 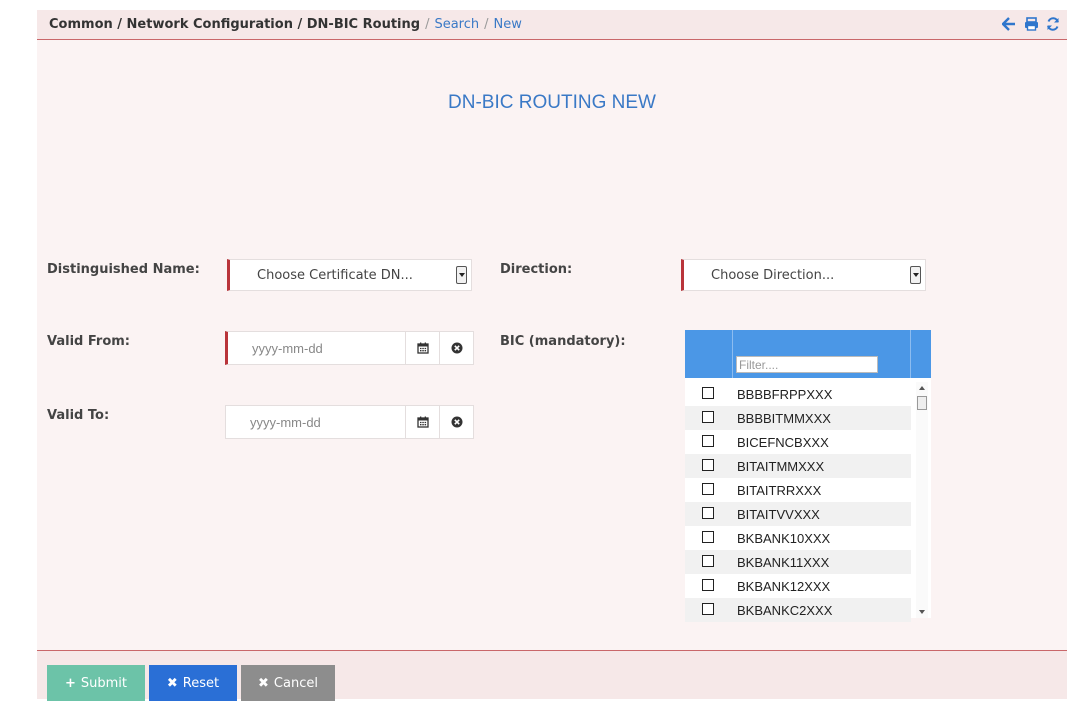 I want to click on direction-label: Direction:, so click(x=536, y=269).